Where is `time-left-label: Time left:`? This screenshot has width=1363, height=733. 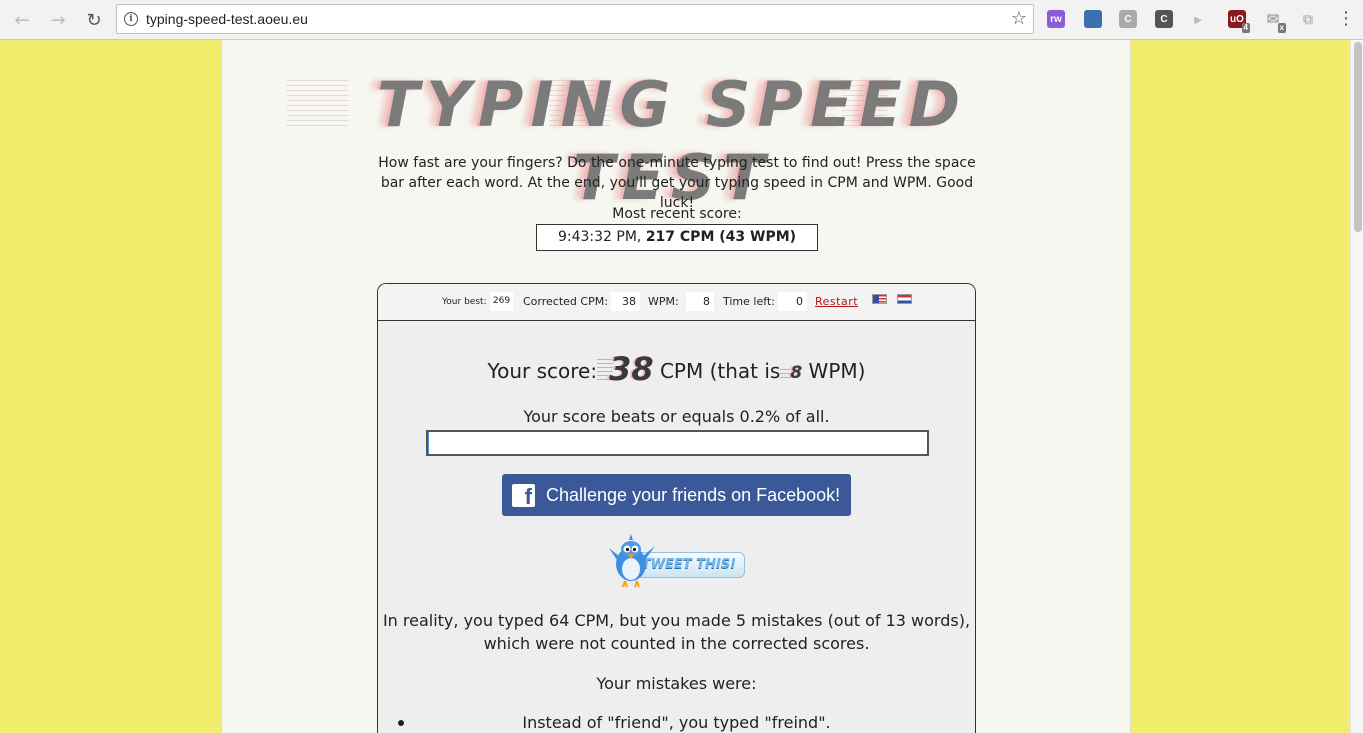
time-left-label: Time left: is located at coordinates (749, 301).